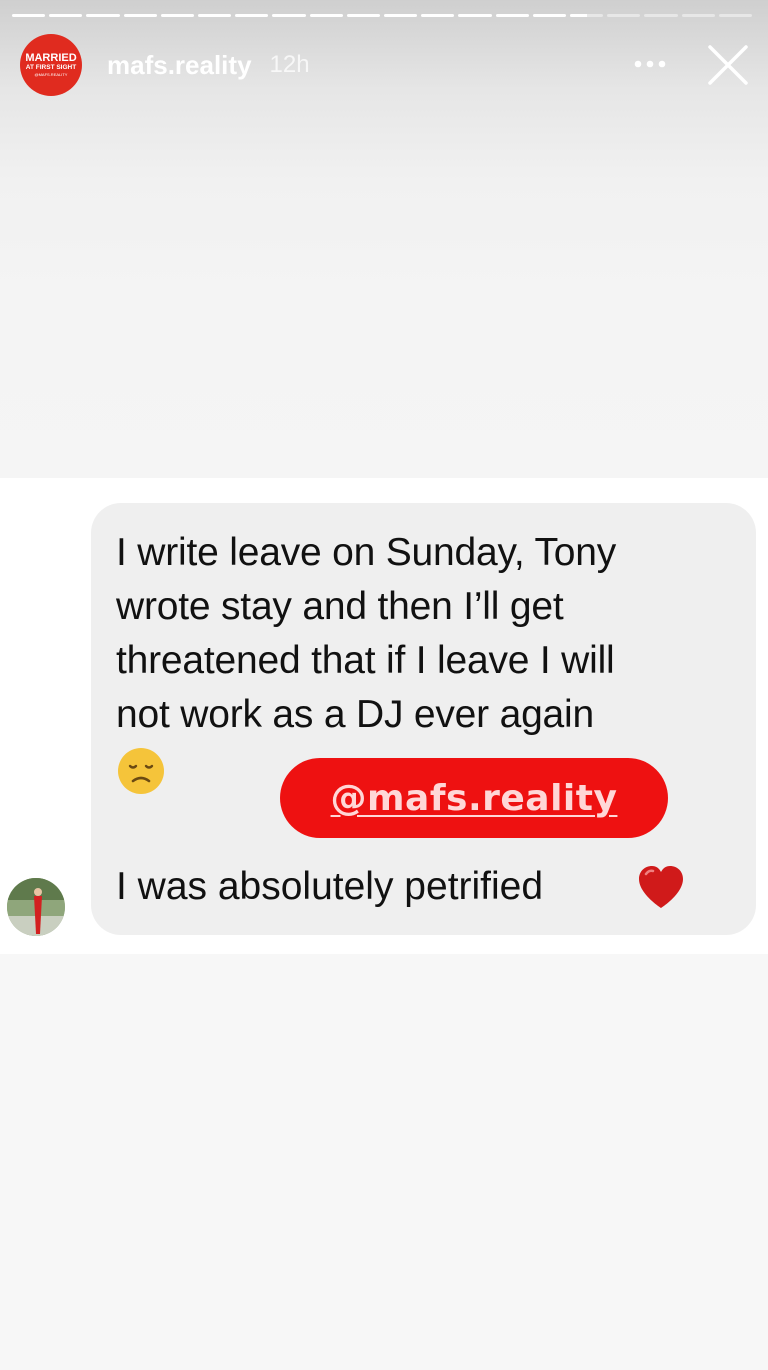 The height and width of the screenshot is (1370, 768). I want to click on close-button, so click(728, 65).